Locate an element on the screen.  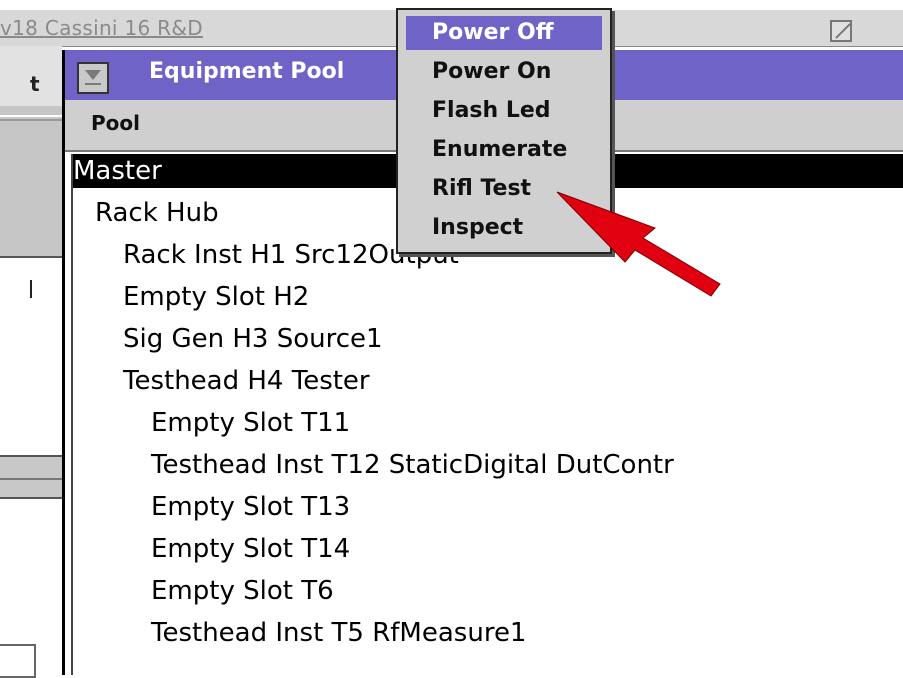
background-panel-top is located at coordinates (31, 182).